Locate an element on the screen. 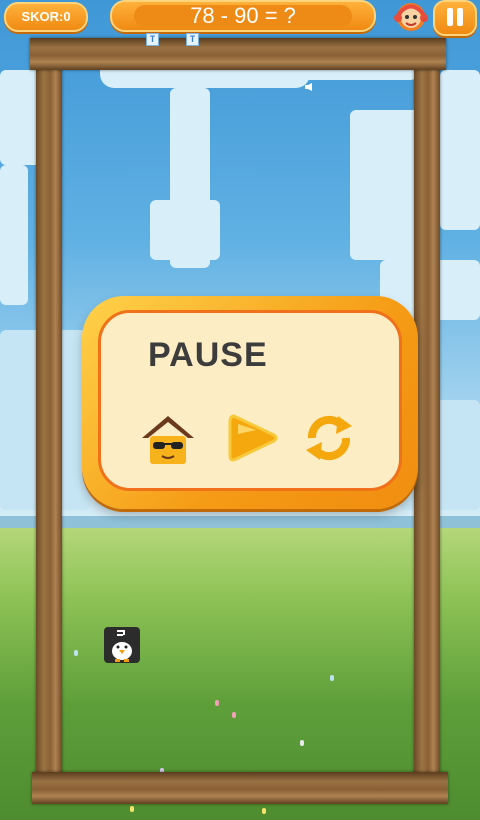  pause-button is located at coordinates (455, 18).